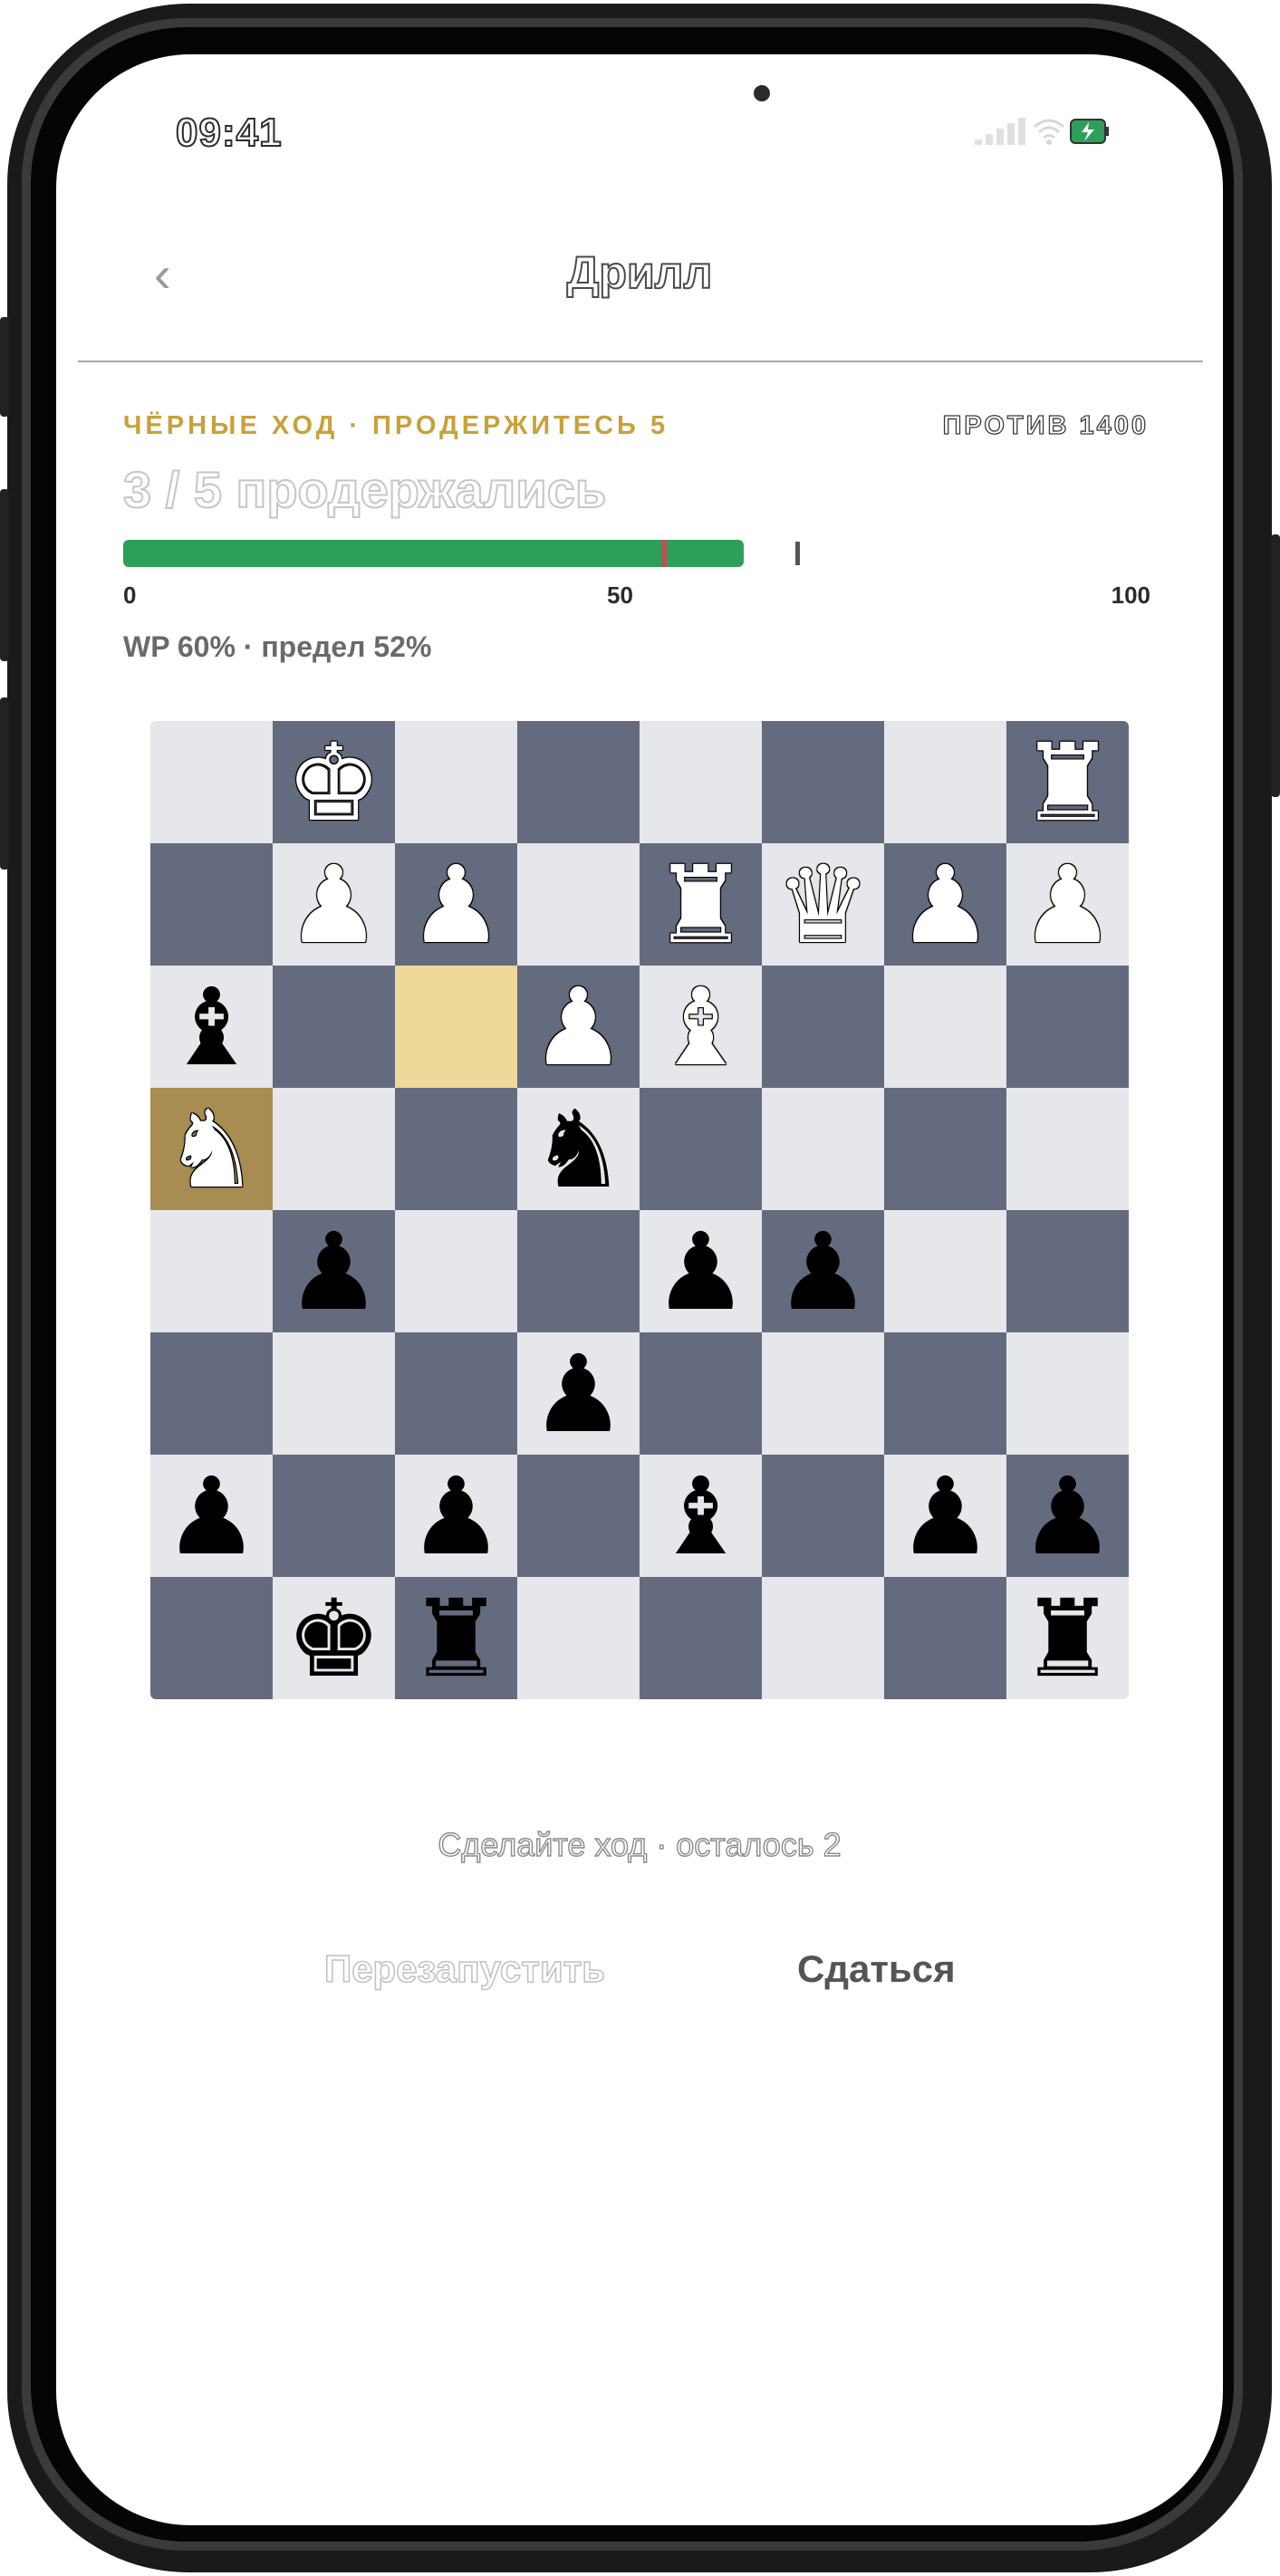  I want to click on square-d7, so click(578, 904).